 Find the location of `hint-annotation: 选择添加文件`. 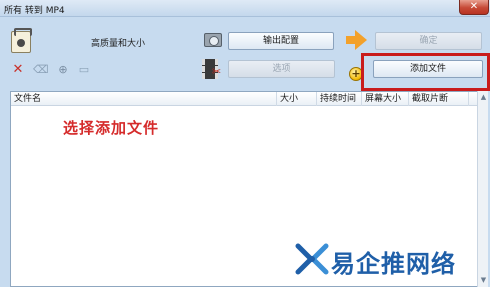

hint-annotation: 选择添加文件 is located at coordinates (111, 128).